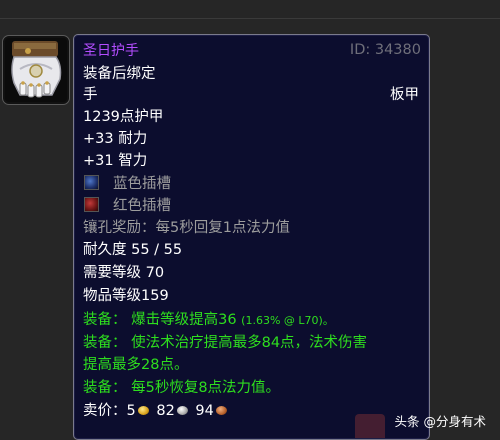  I want to click on sell-price: 卖价：5 82 94, so click(156, 411).